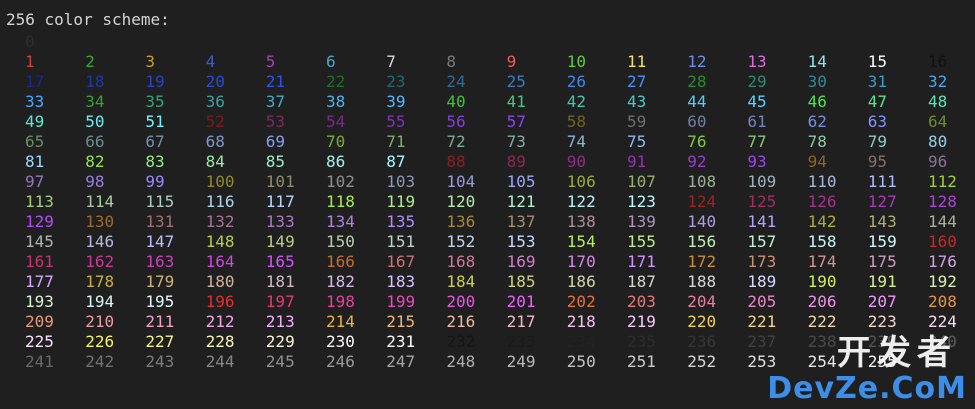 This screenshot has height=409, width=975. Describe the element at coordinates (762, 261) in the screenshot. I see `color-swatch-number: 173` at that location.